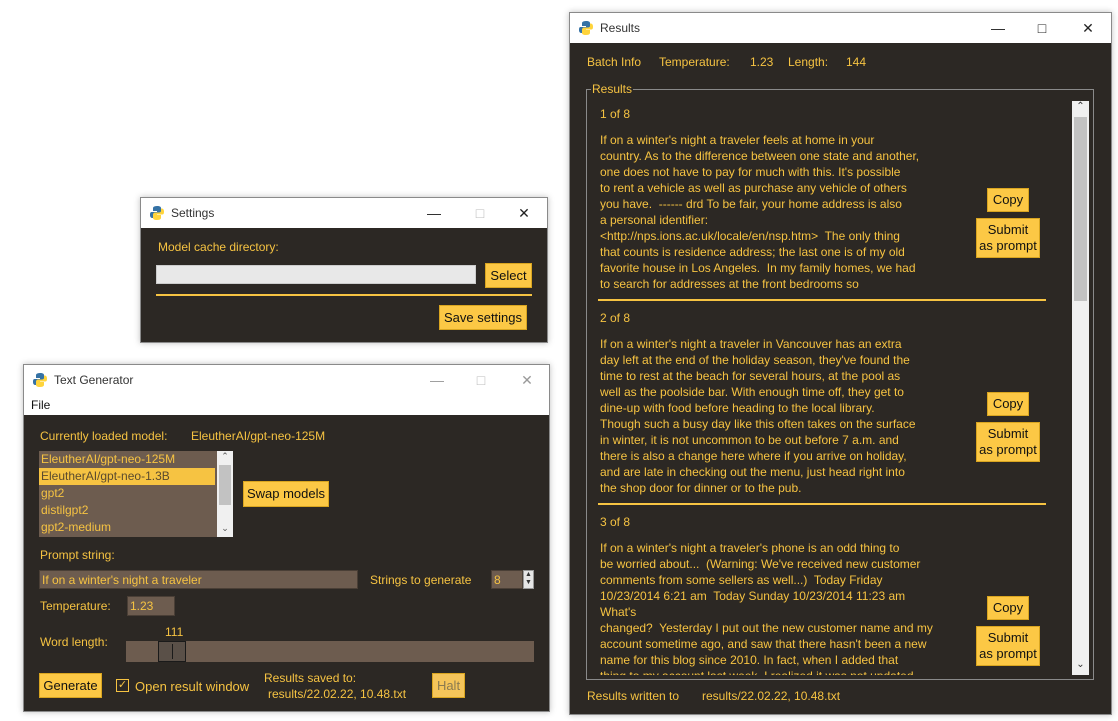  What do you see at coordinates (151, 606) in the screenshot?
I see `temperature-input: 1.23` at bounding box center [151, 606].